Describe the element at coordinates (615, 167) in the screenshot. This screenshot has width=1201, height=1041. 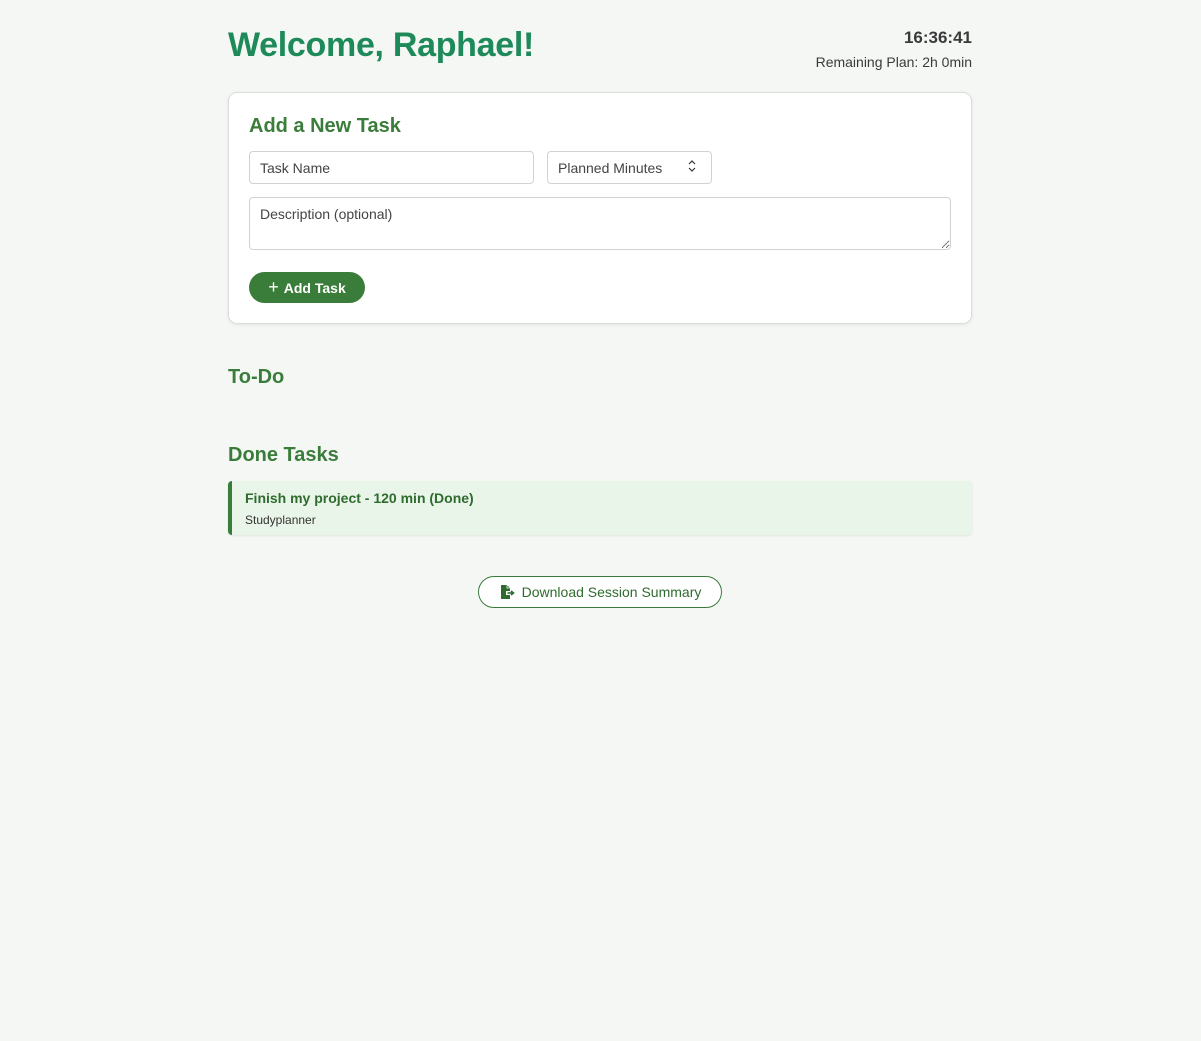
I see `planned-minutes-input` at that location.